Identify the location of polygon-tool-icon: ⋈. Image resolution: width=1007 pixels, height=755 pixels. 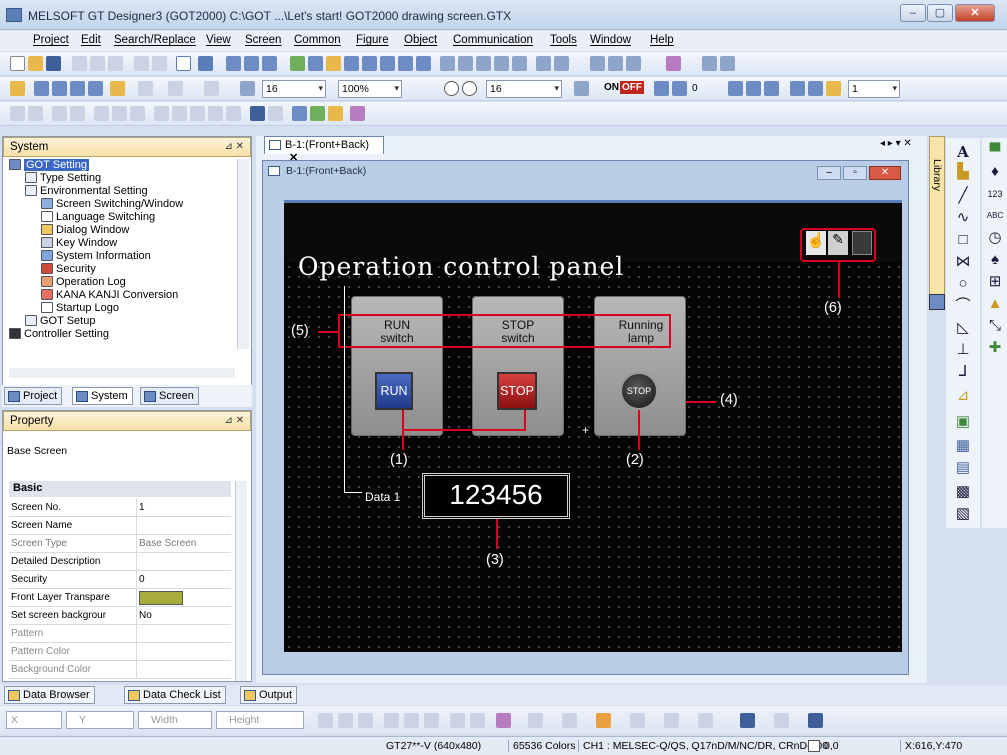
(963, 262).